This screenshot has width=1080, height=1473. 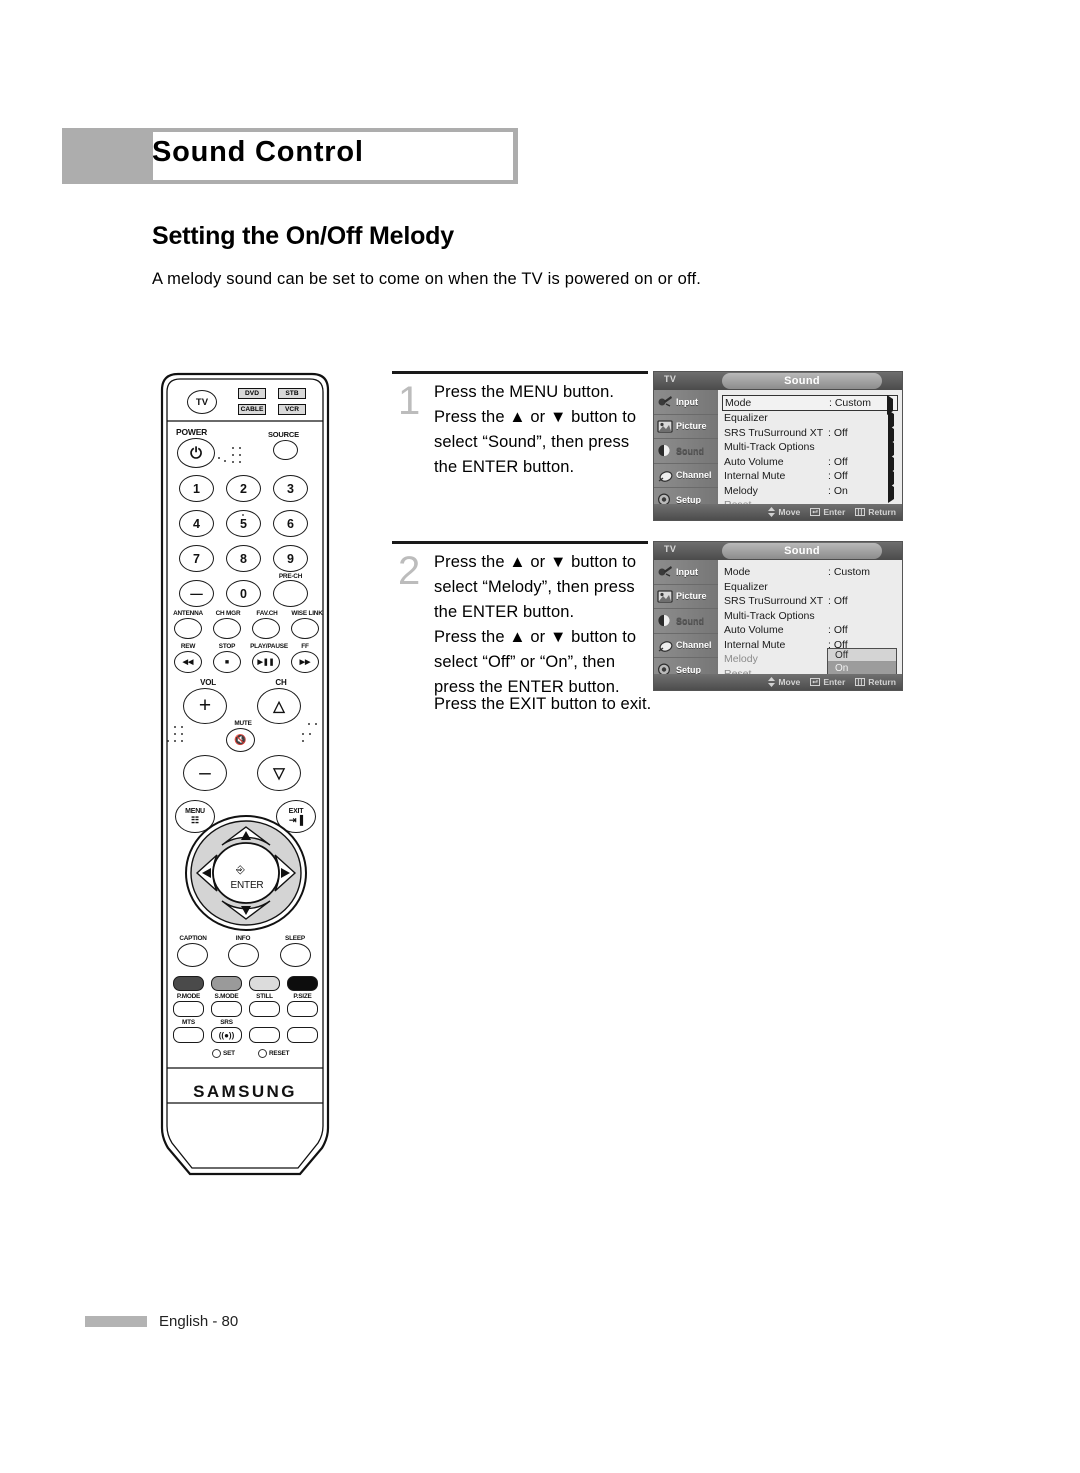 I want to click on remote-key-4: 4, so click(x=196, y=523).